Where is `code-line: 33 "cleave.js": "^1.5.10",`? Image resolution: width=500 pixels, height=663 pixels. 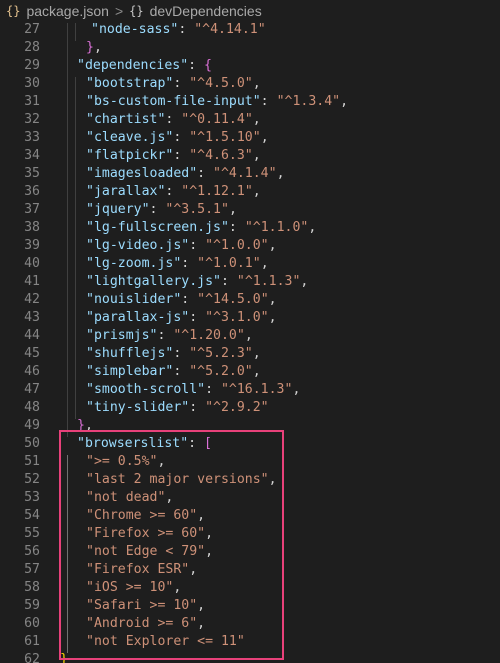 code-line: 33 "cleave.js": "^1.5.10", is located at coordinates (250, 138).